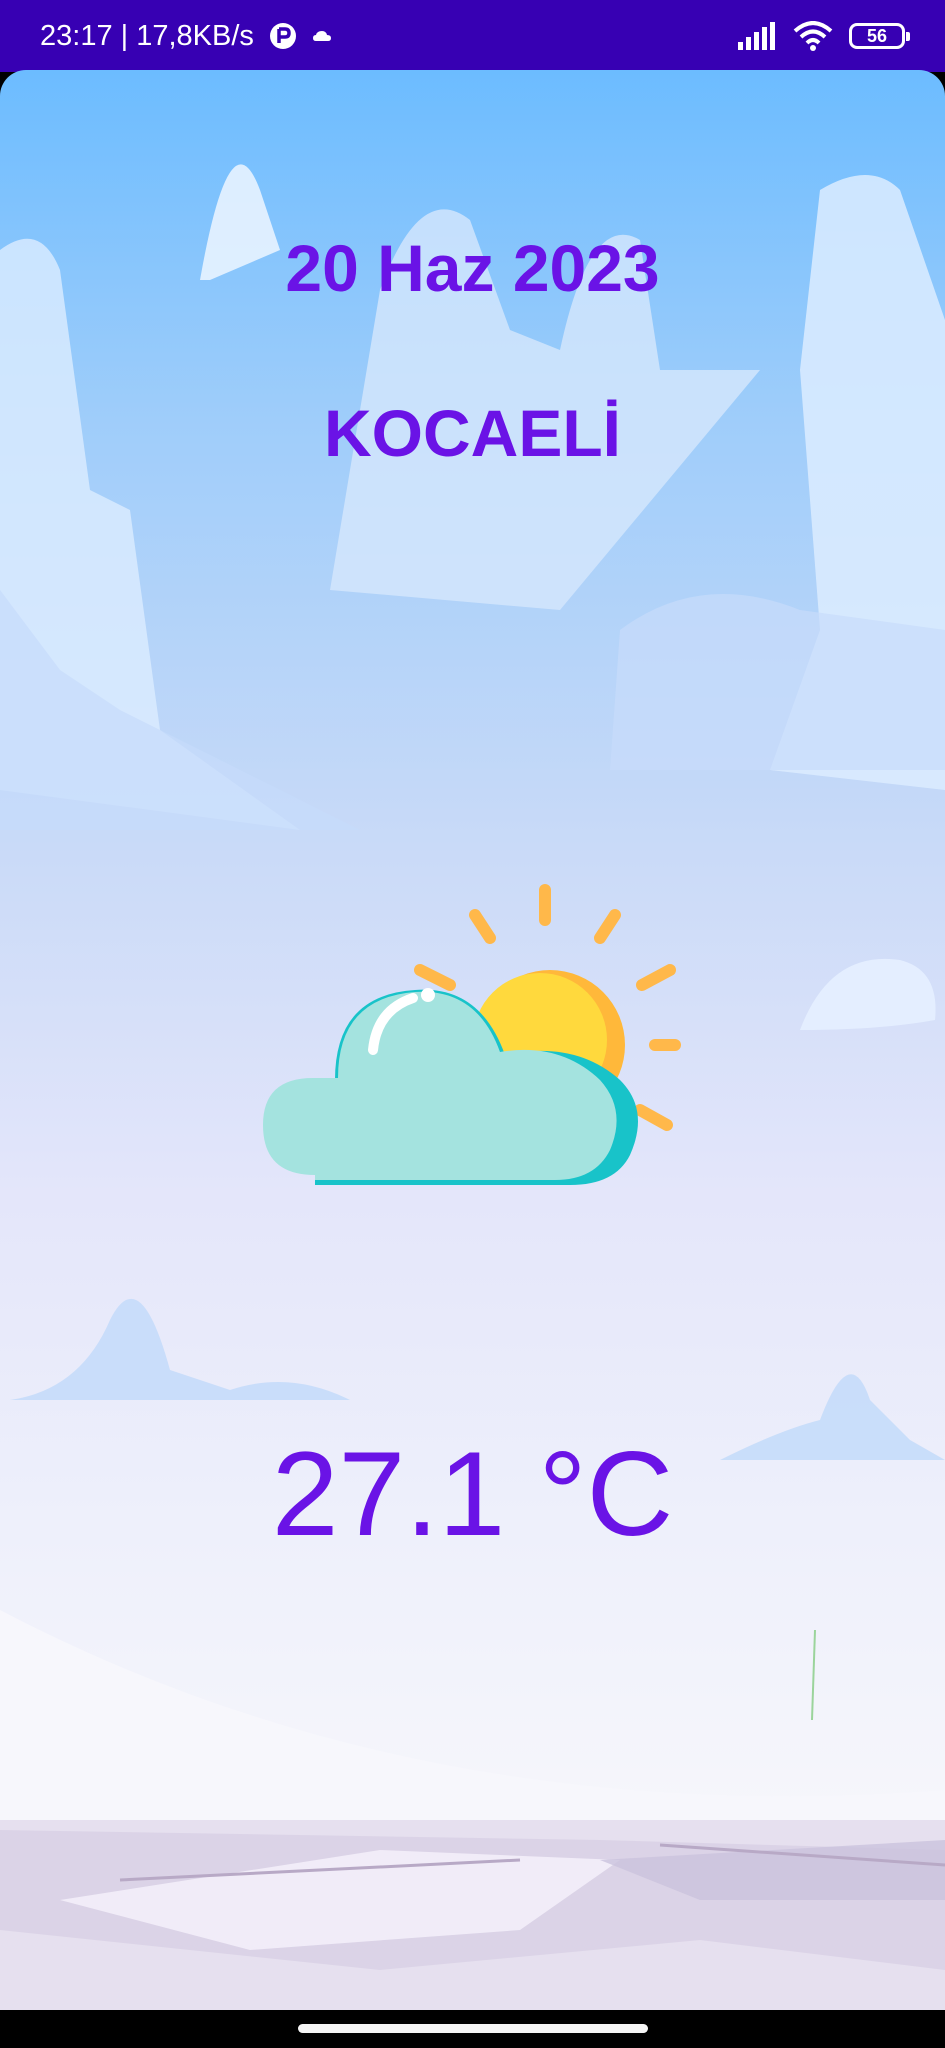 The height and width of the screenshot is (2048, 945). Describe the element at coordinates (472, 268) in the screenshot. I see `date-label: 20 Haz 2023` at that location.